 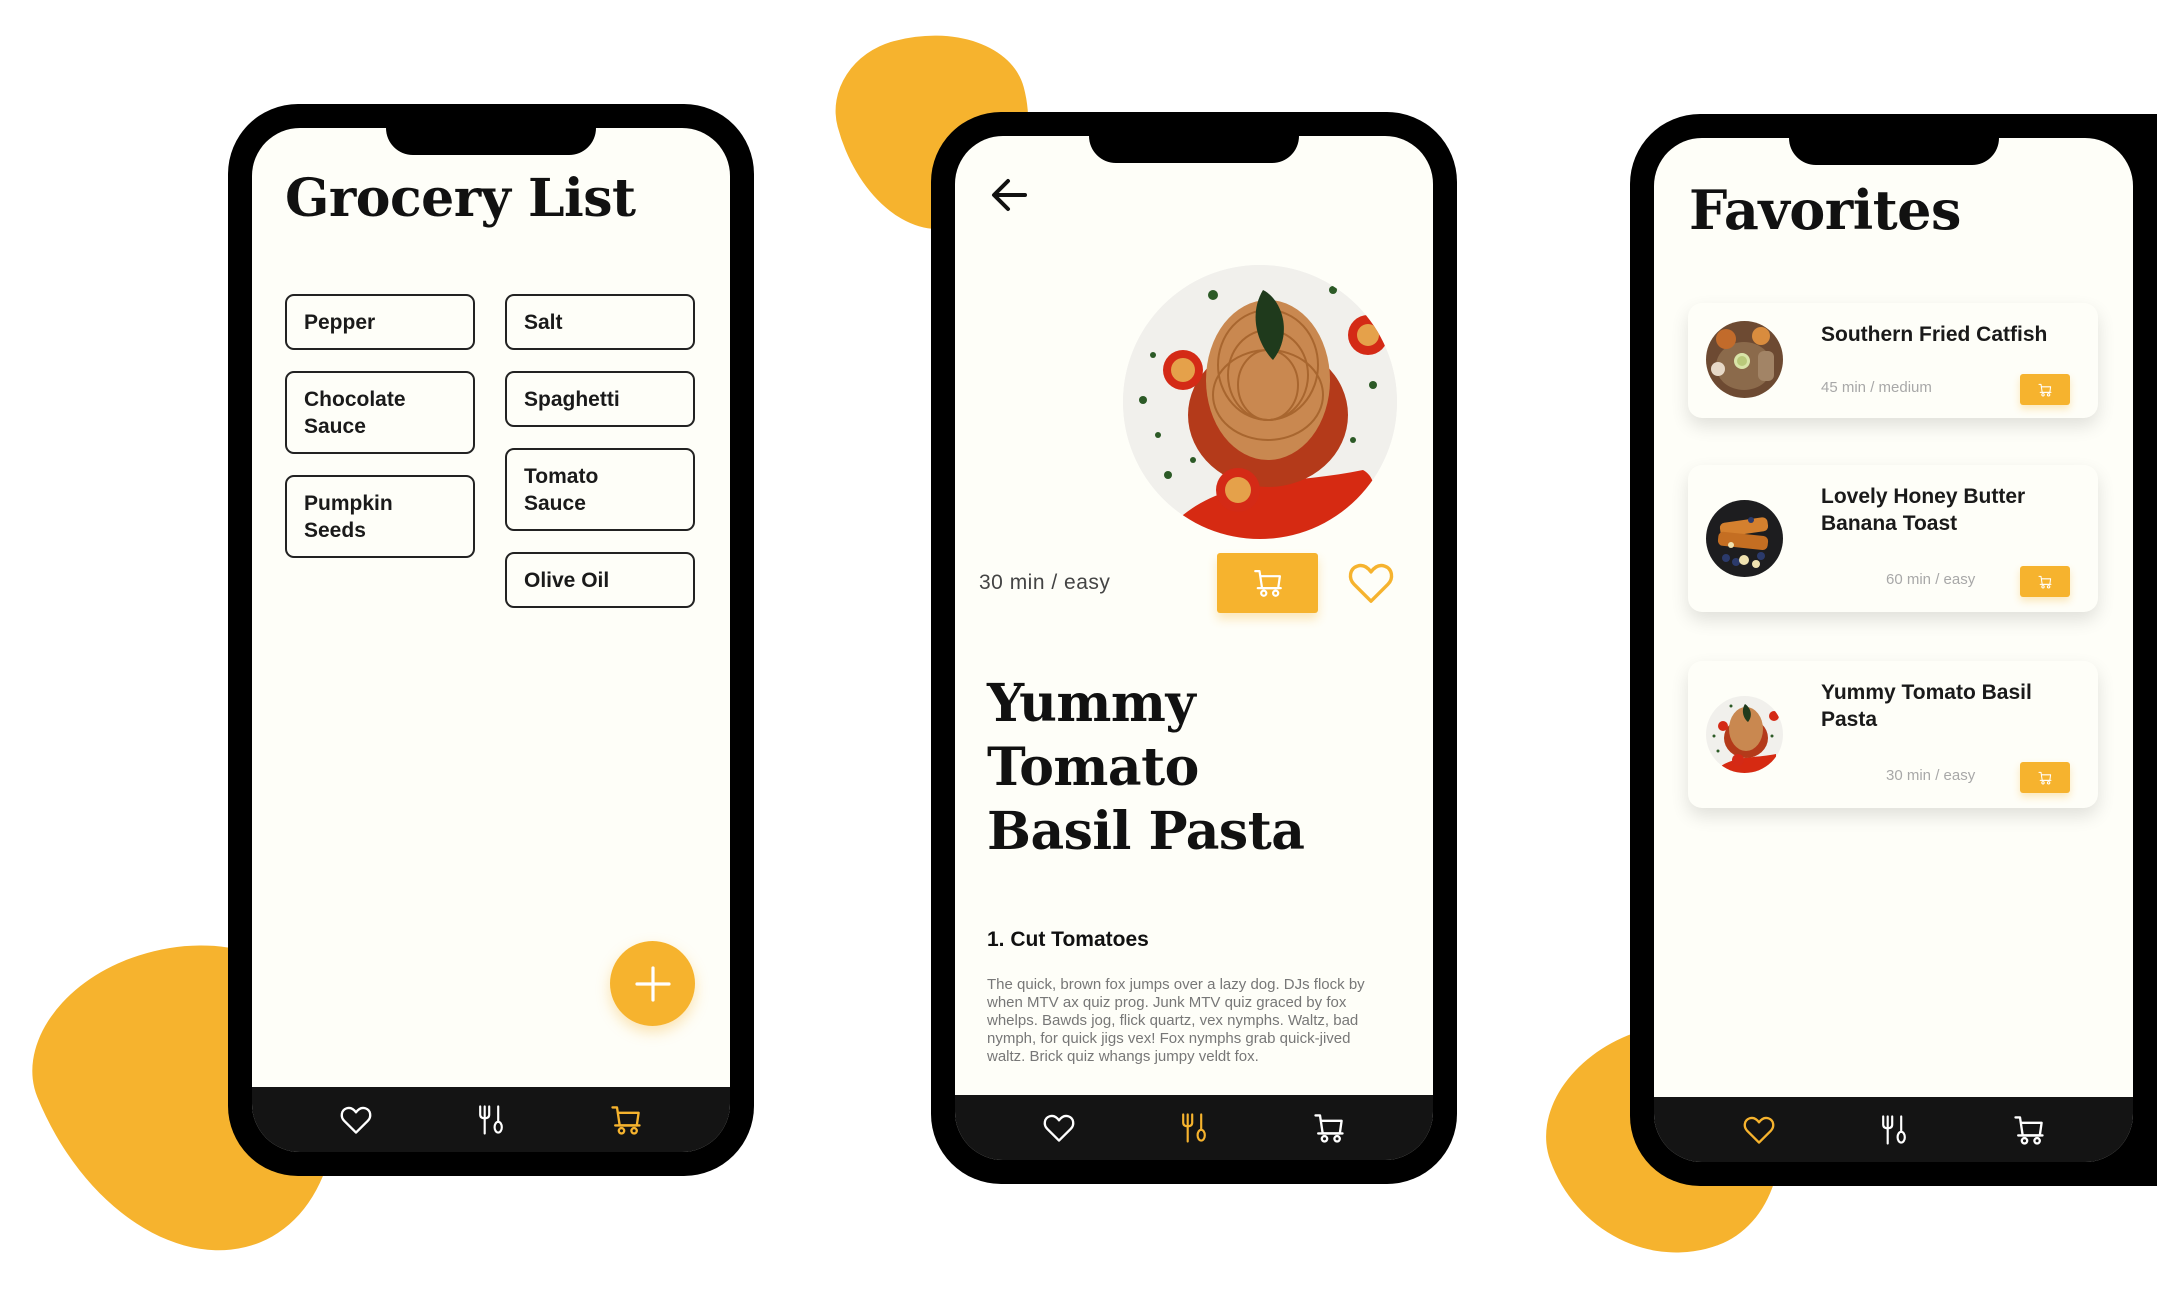 What do you see at coordinates (1893, 734) in the screenshot?
I see `favorite-card: Yummy Tomato Basil Pasta 30 min / easy` at bounding box center [1893, 734].